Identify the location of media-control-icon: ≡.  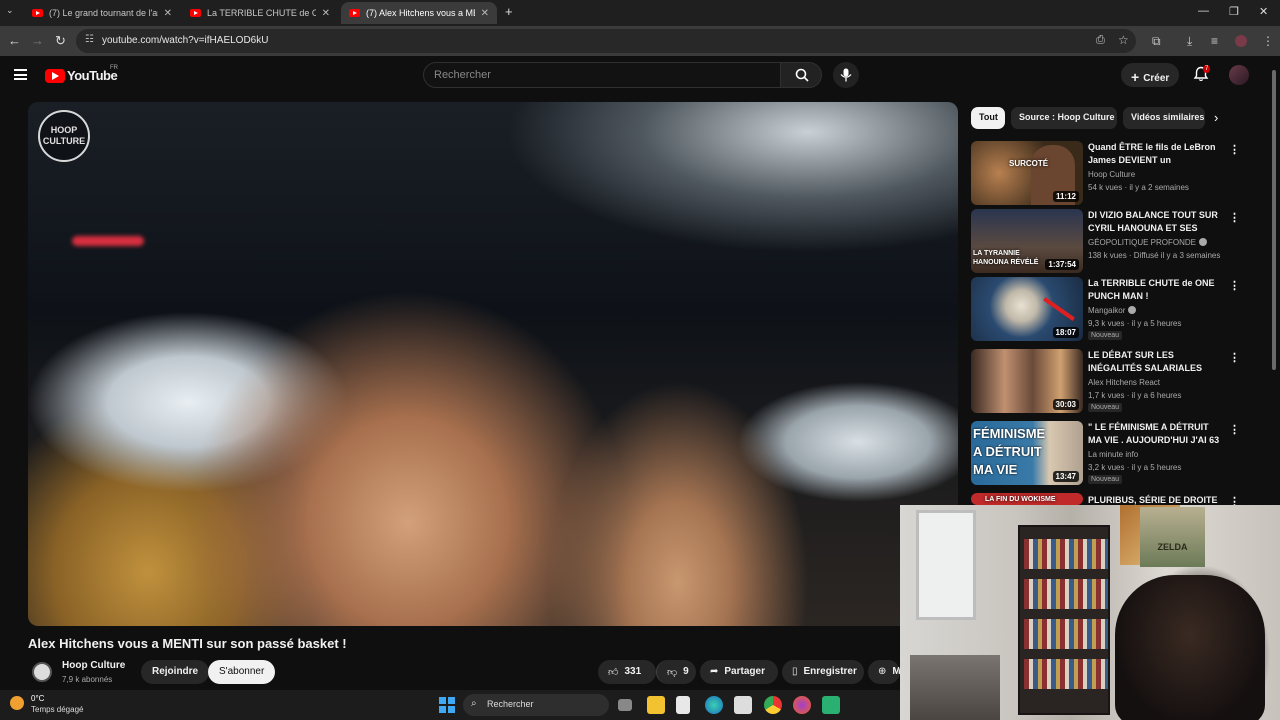
(1214, 41).